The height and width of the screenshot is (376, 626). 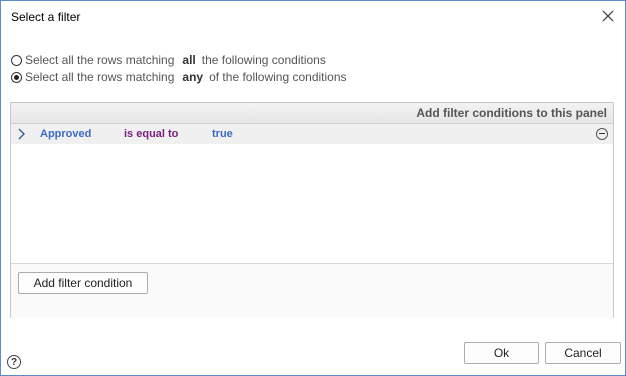 I want to click on condition-field: Approved, so click(x=65, y=134).